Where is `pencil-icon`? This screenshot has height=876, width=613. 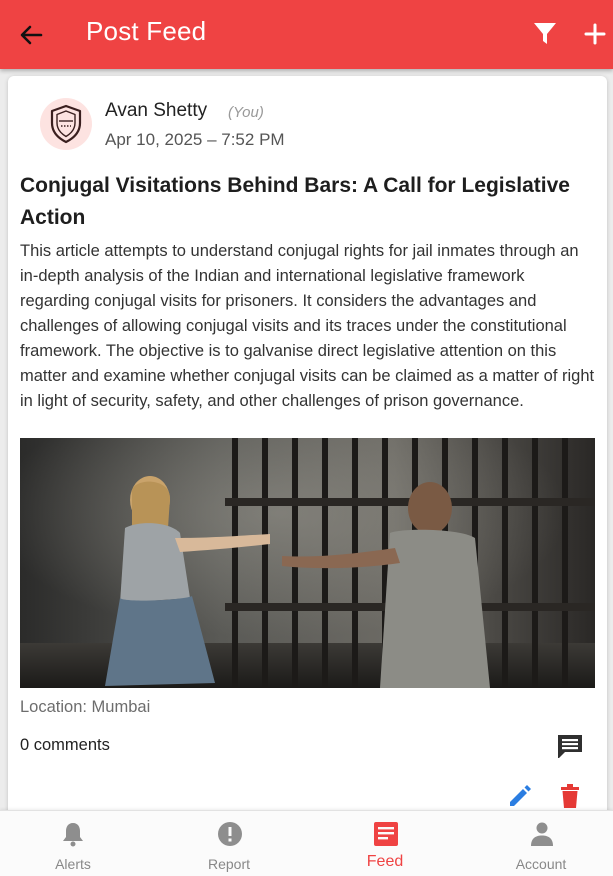 pencil-icon is located at coordinates (520, 796).